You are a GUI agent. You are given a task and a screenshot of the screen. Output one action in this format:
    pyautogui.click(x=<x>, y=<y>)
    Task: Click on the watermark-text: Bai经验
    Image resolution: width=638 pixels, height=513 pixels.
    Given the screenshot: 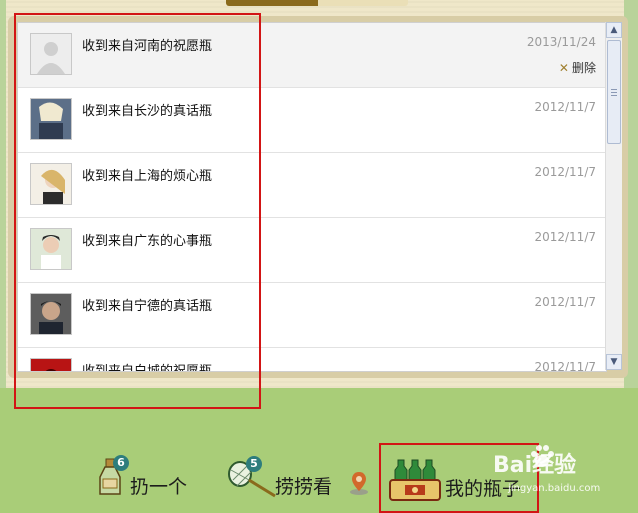 What is the action you would take?
    pyautogui.click(x=535, y=465)
    